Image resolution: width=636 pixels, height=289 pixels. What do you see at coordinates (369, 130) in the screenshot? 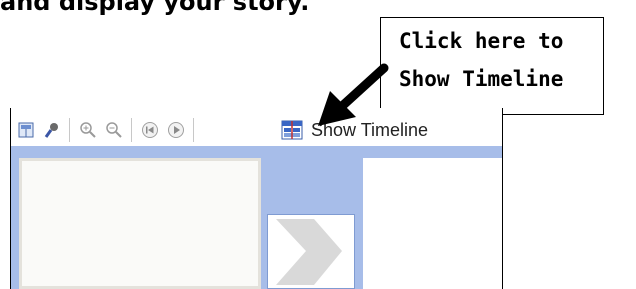
I see `show-timeline-button: Show Timeline` at bounding box center [369, 130].